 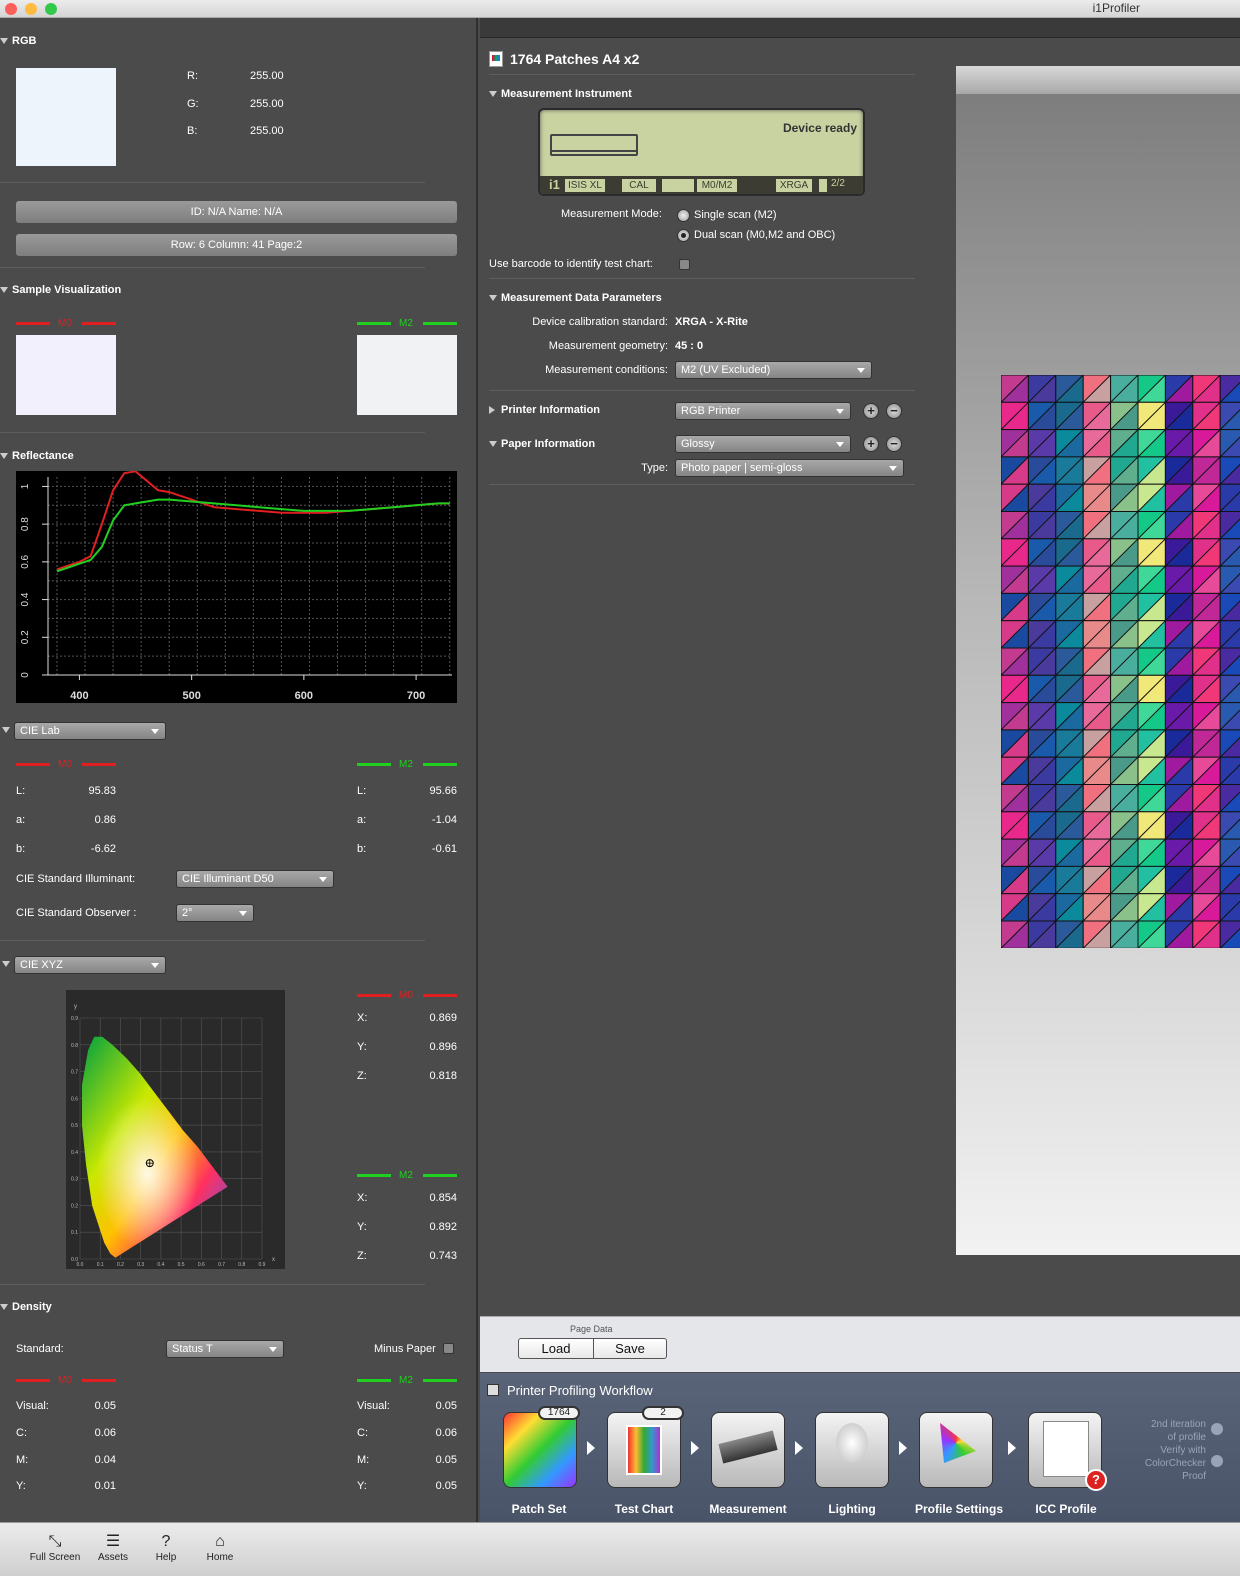 What do you see at coordinates (871, 411) in the screenshot?
I see `add-printer-button: +` at bounding box center [871, 411].